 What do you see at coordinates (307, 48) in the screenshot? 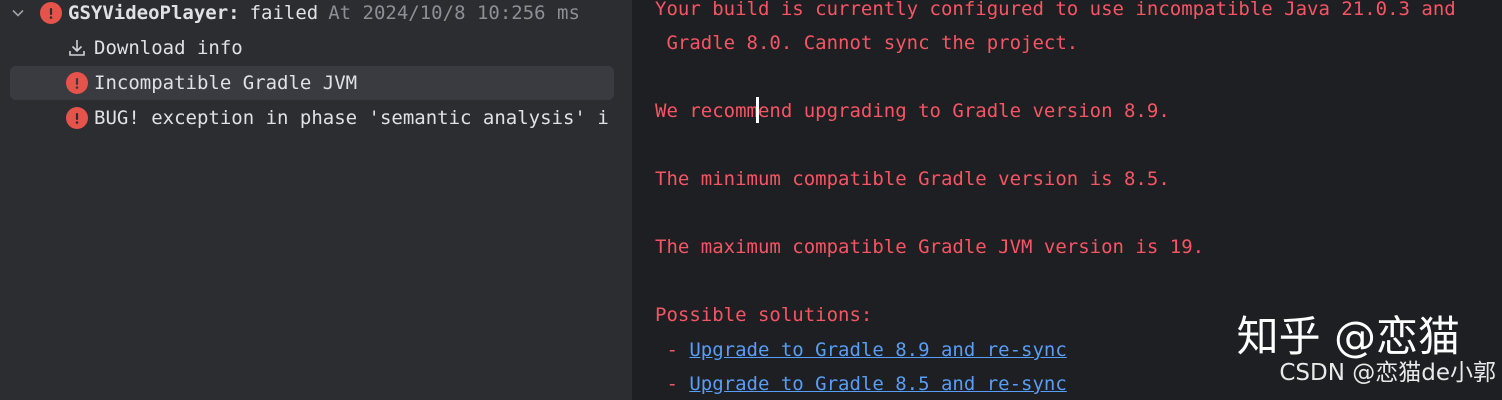
I see `tree-item-download-info: Download info` at bounding box center [307, 48].